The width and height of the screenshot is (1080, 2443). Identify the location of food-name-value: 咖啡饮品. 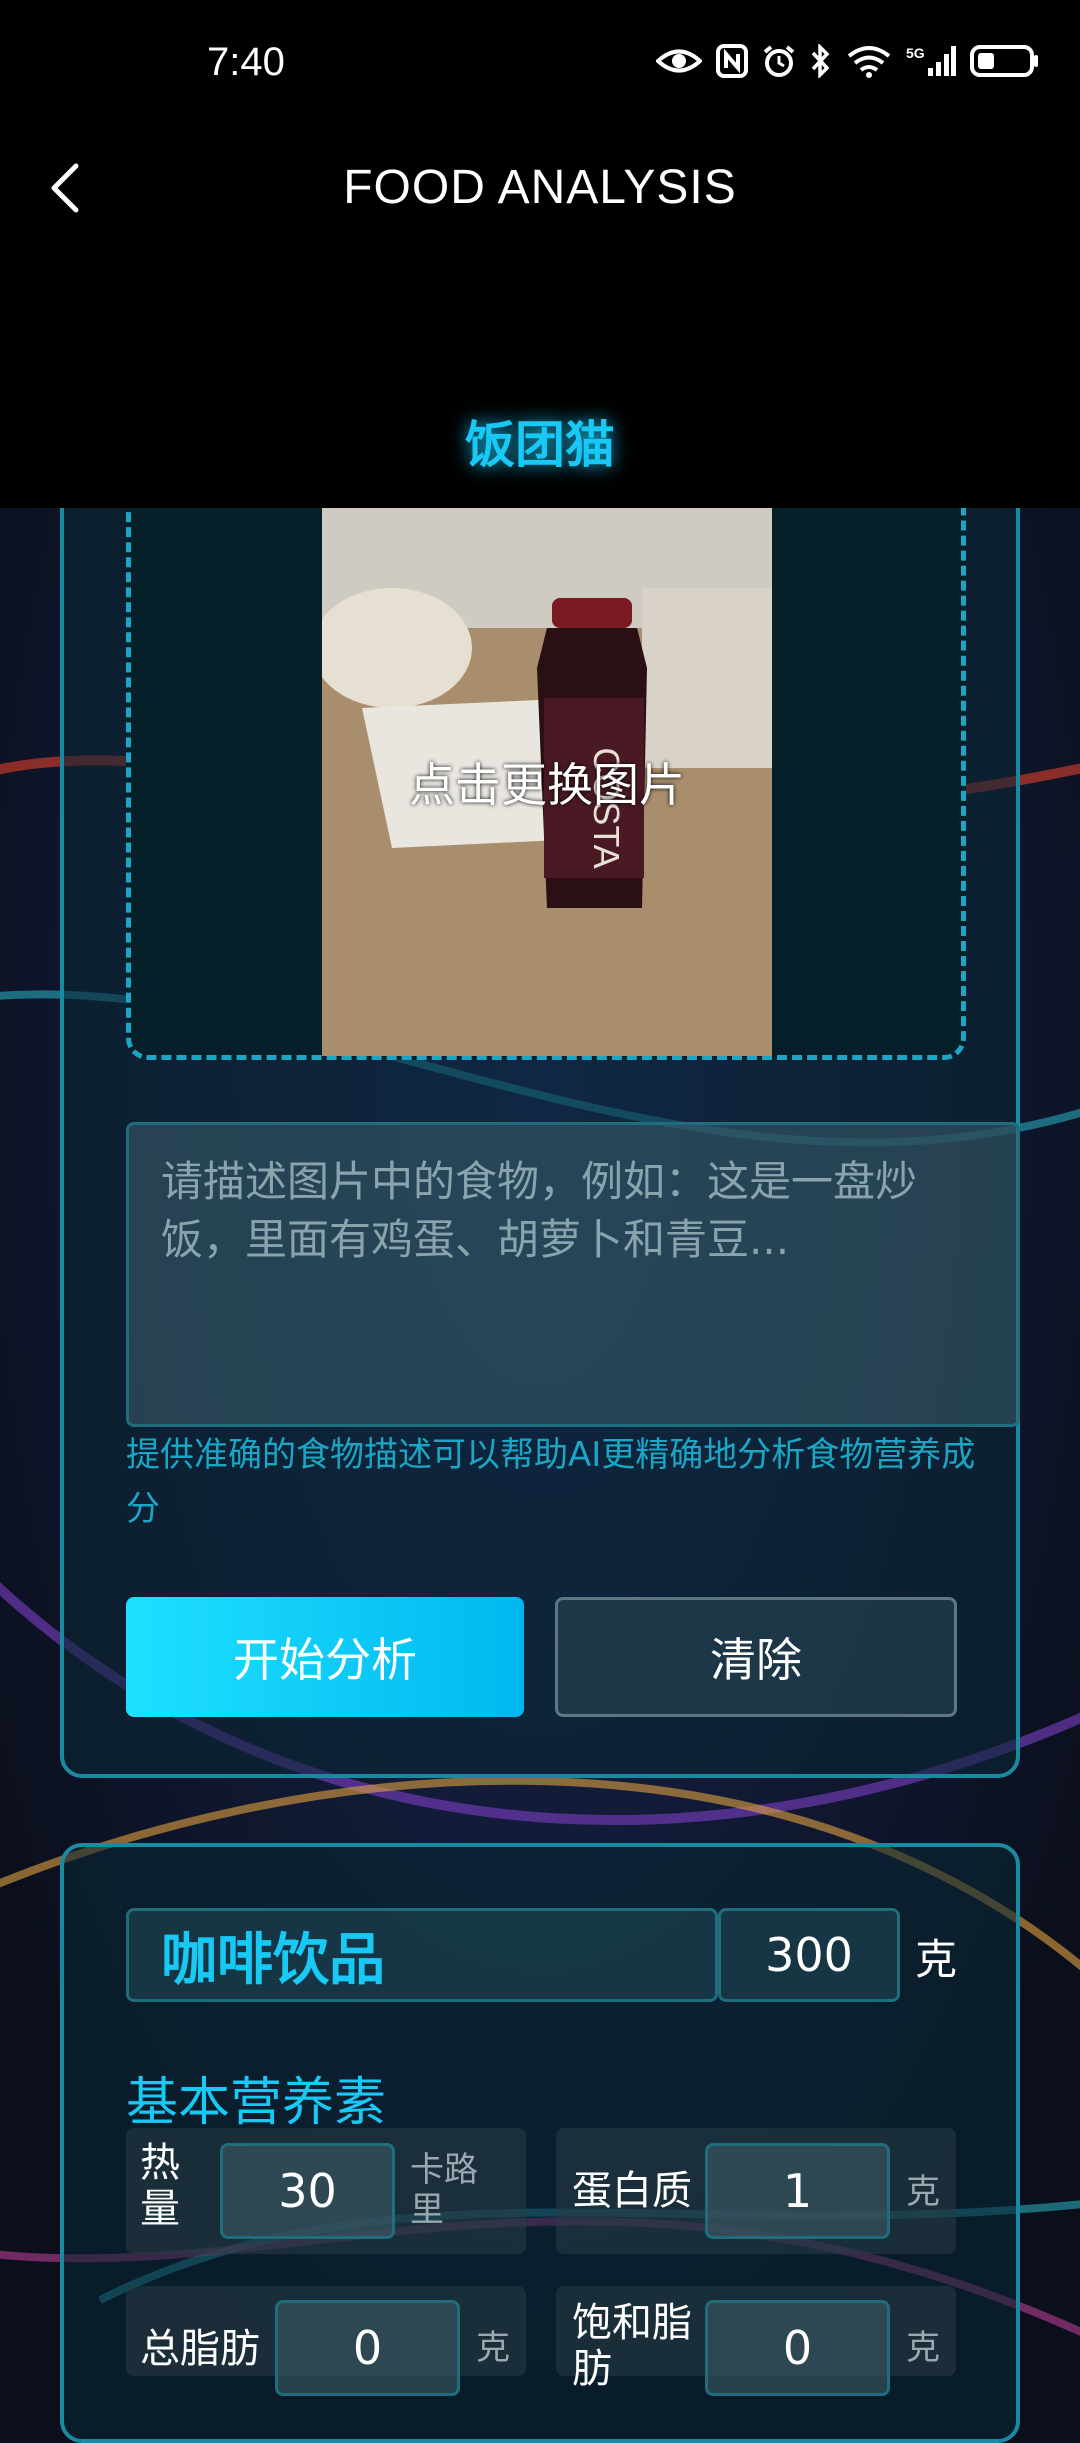
(273, 1960).